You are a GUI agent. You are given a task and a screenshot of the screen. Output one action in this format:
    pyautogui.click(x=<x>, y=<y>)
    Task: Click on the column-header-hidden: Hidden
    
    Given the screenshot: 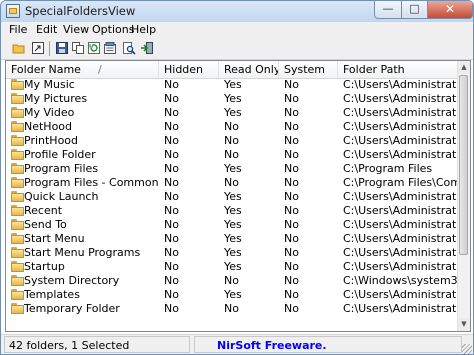 What is the action you would take?
    pyautogui.click(x=189, y=69)
    